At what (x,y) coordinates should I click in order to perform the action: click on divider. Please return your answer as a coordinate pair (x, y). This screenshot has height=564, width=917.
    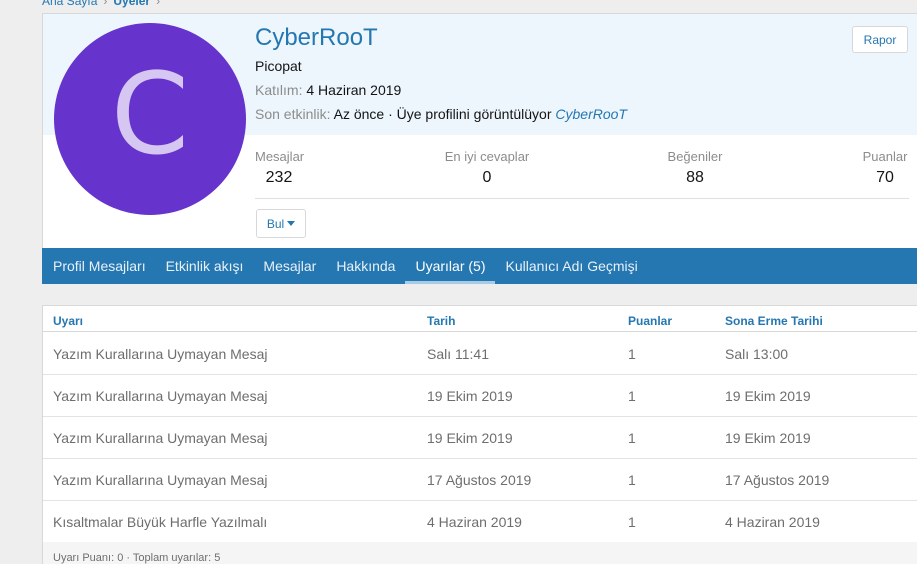
    Looking at the image, I should click on (582, 198).